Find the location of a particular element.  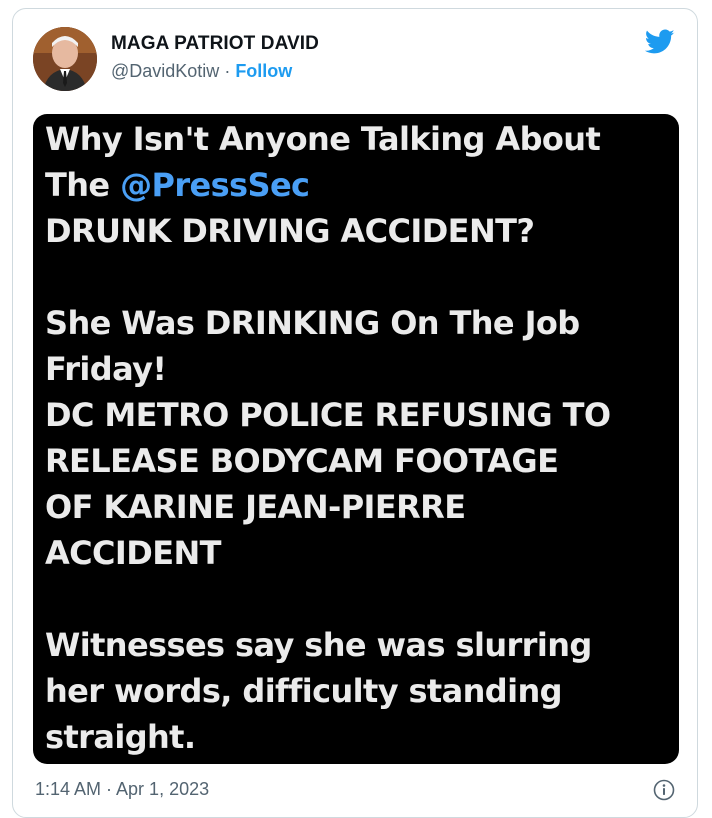

image-text-line: Witnesses say she was slurring is located at coordinates (318, 645).